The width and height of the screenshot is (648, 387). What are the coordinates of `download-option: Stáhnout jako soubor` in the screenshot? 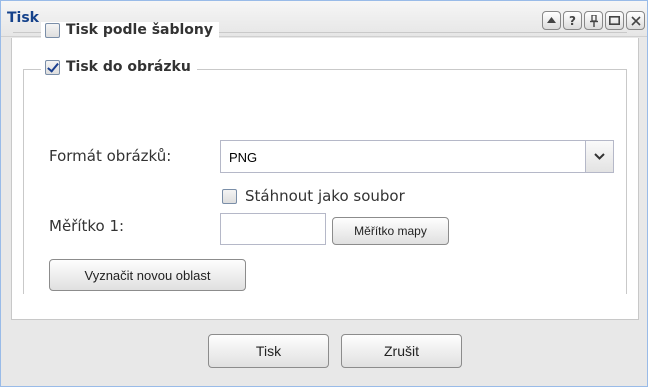 It's located at (313, 196).